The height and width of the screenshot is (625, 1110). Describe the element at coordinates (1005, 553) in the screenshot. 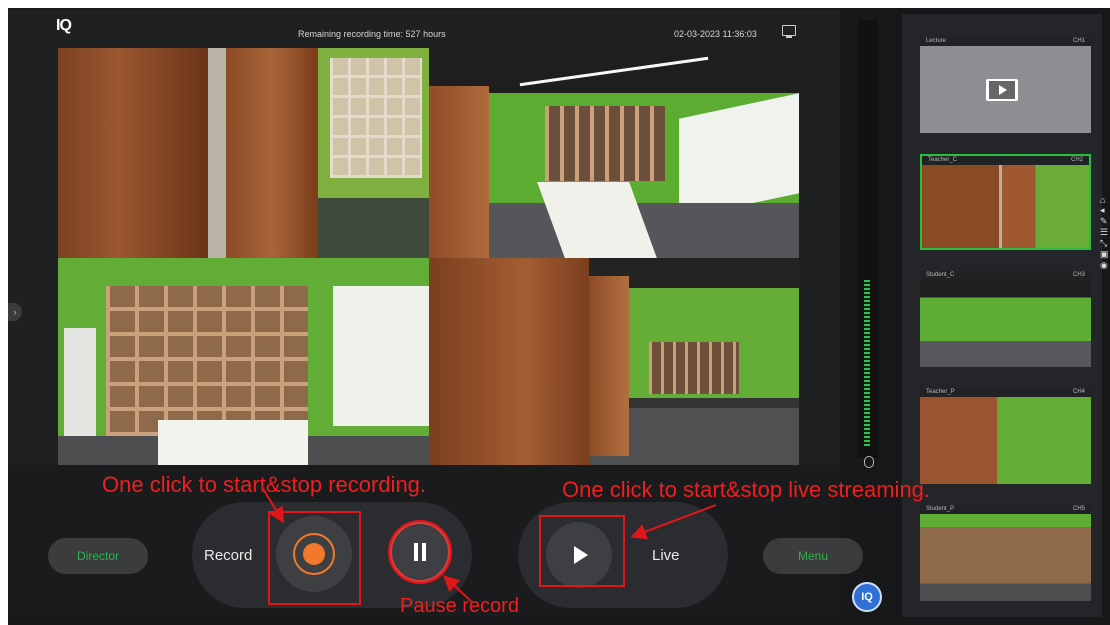

I see `channel-thumb-ch5: Student_P CH5` at that location.